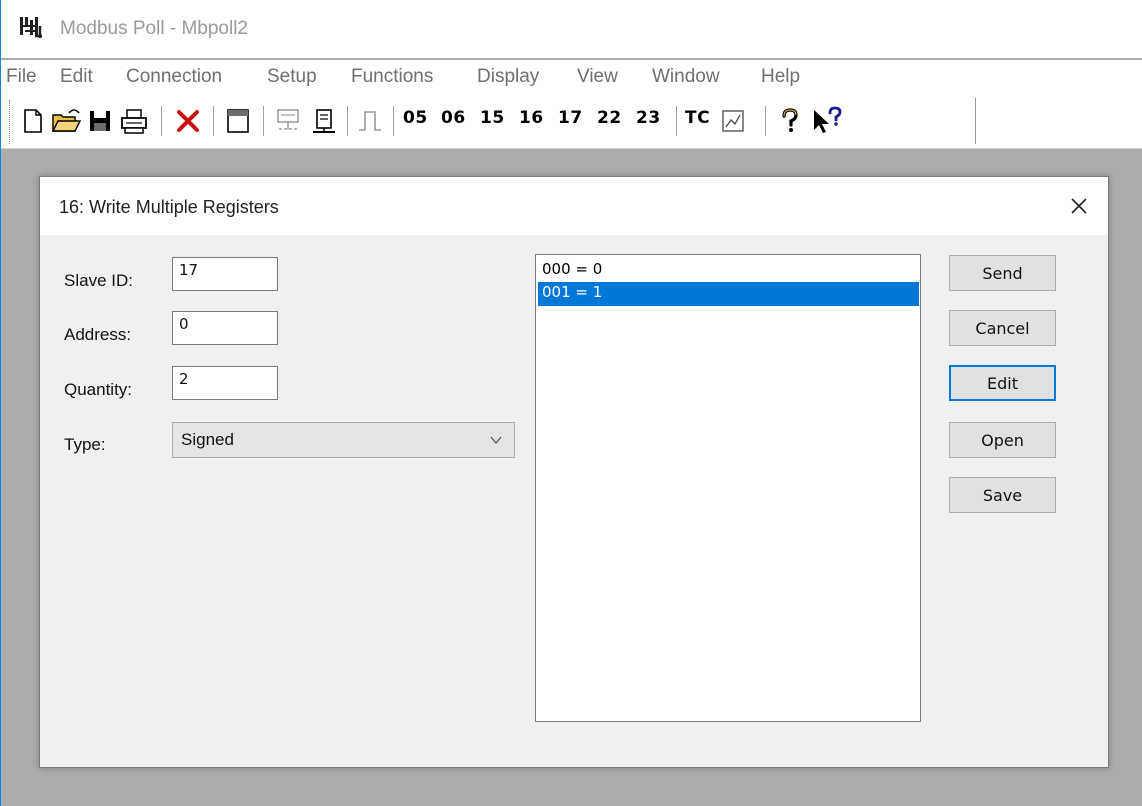 Image resolution: width=1142 pixels, height=806 pixels. I want to click on quantity-label: Quantity:, so click(98, 389).